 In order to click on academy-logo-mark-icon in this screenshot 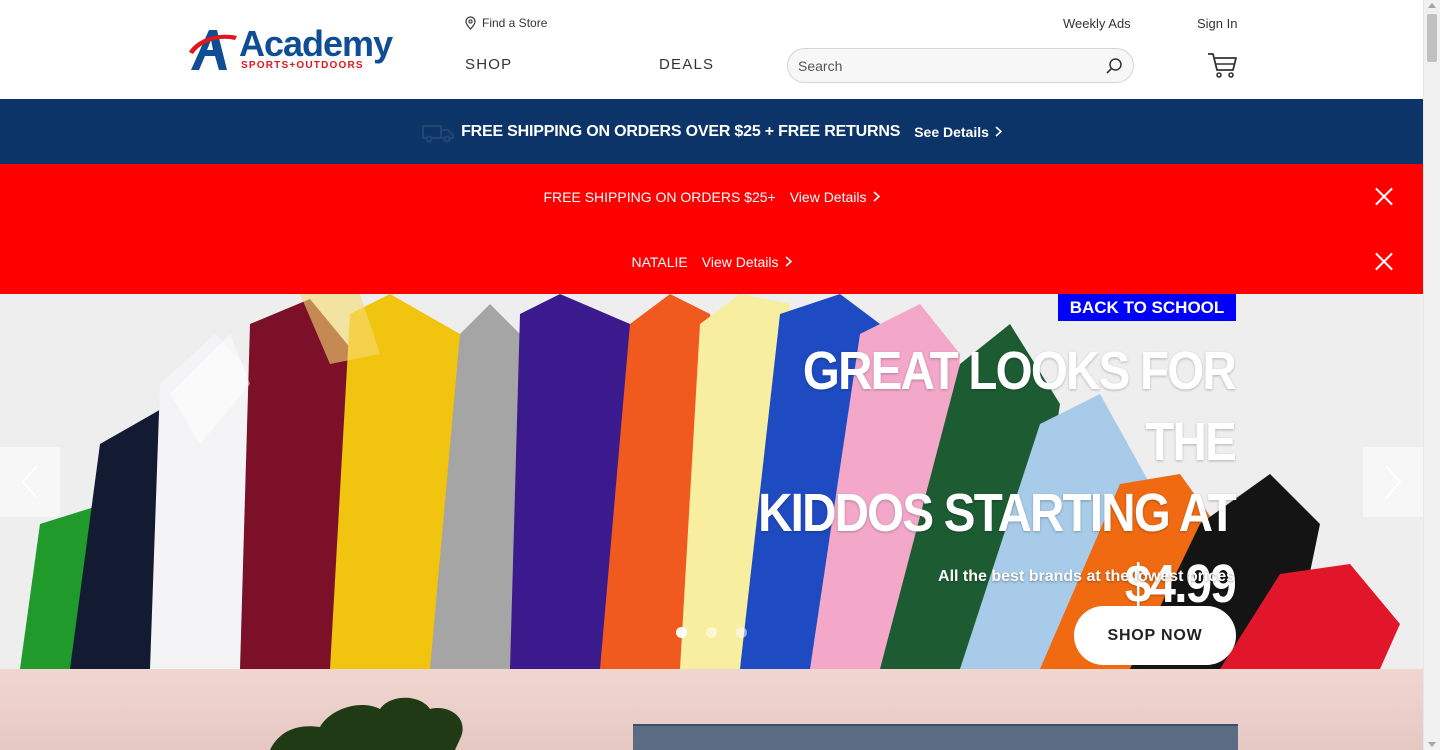, I will do `click(213, 50)`.